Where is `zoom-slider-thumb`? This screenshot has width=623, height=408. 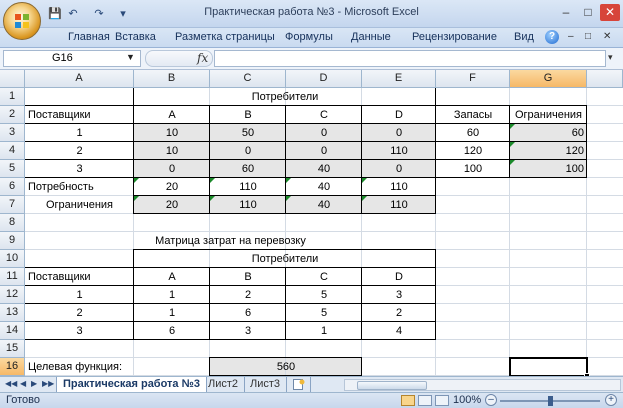 zoom-slider-thumb is located at coordinates (550, 401).